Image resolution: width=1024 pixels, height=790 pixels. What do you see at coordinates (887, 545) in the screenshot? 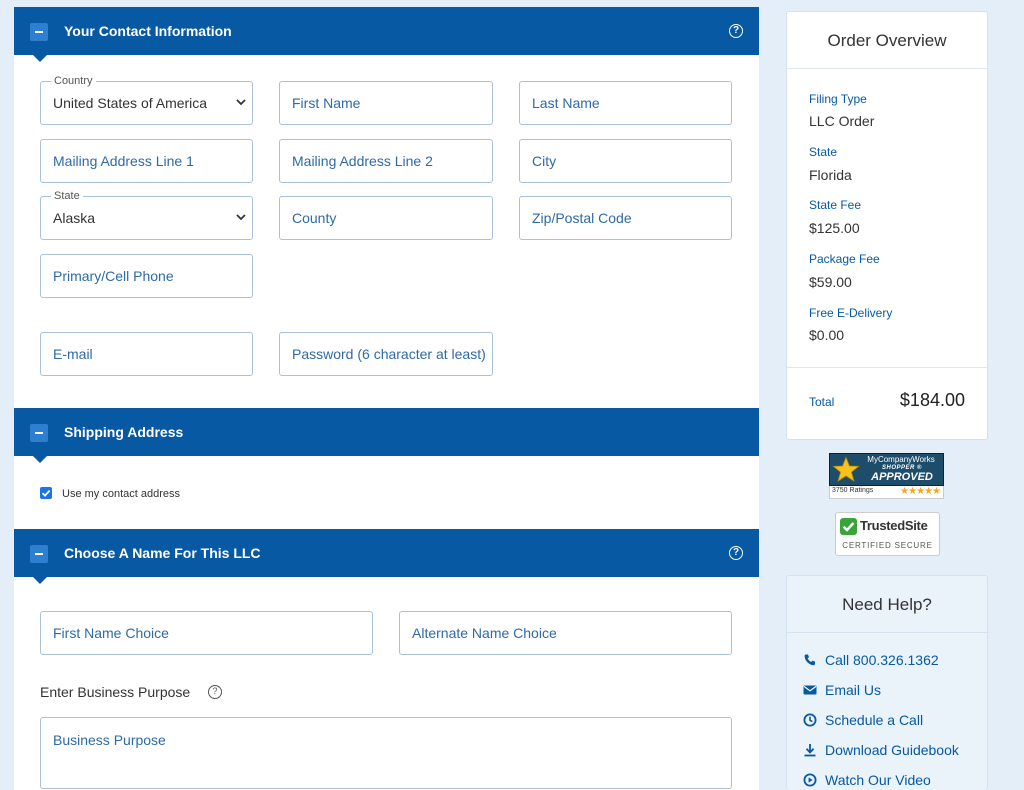
I see `certified-secure-label: CERTIFIED SECURE` at bounding box center [887, 545].